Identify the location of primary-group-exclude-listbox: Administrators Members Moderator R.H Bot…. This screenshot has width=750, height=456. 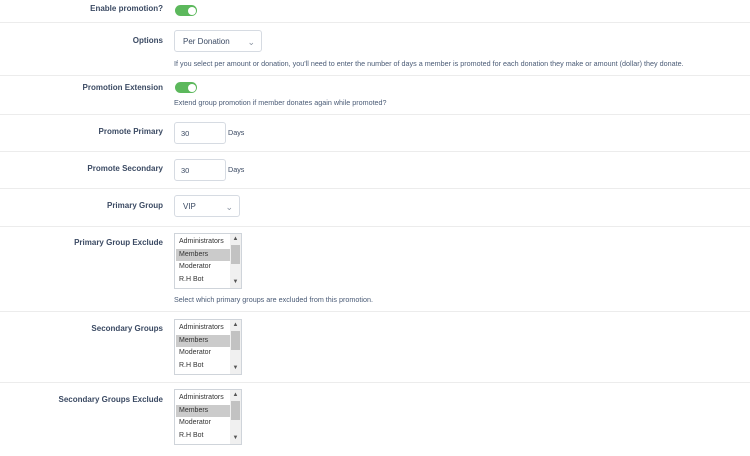
(208, 261).